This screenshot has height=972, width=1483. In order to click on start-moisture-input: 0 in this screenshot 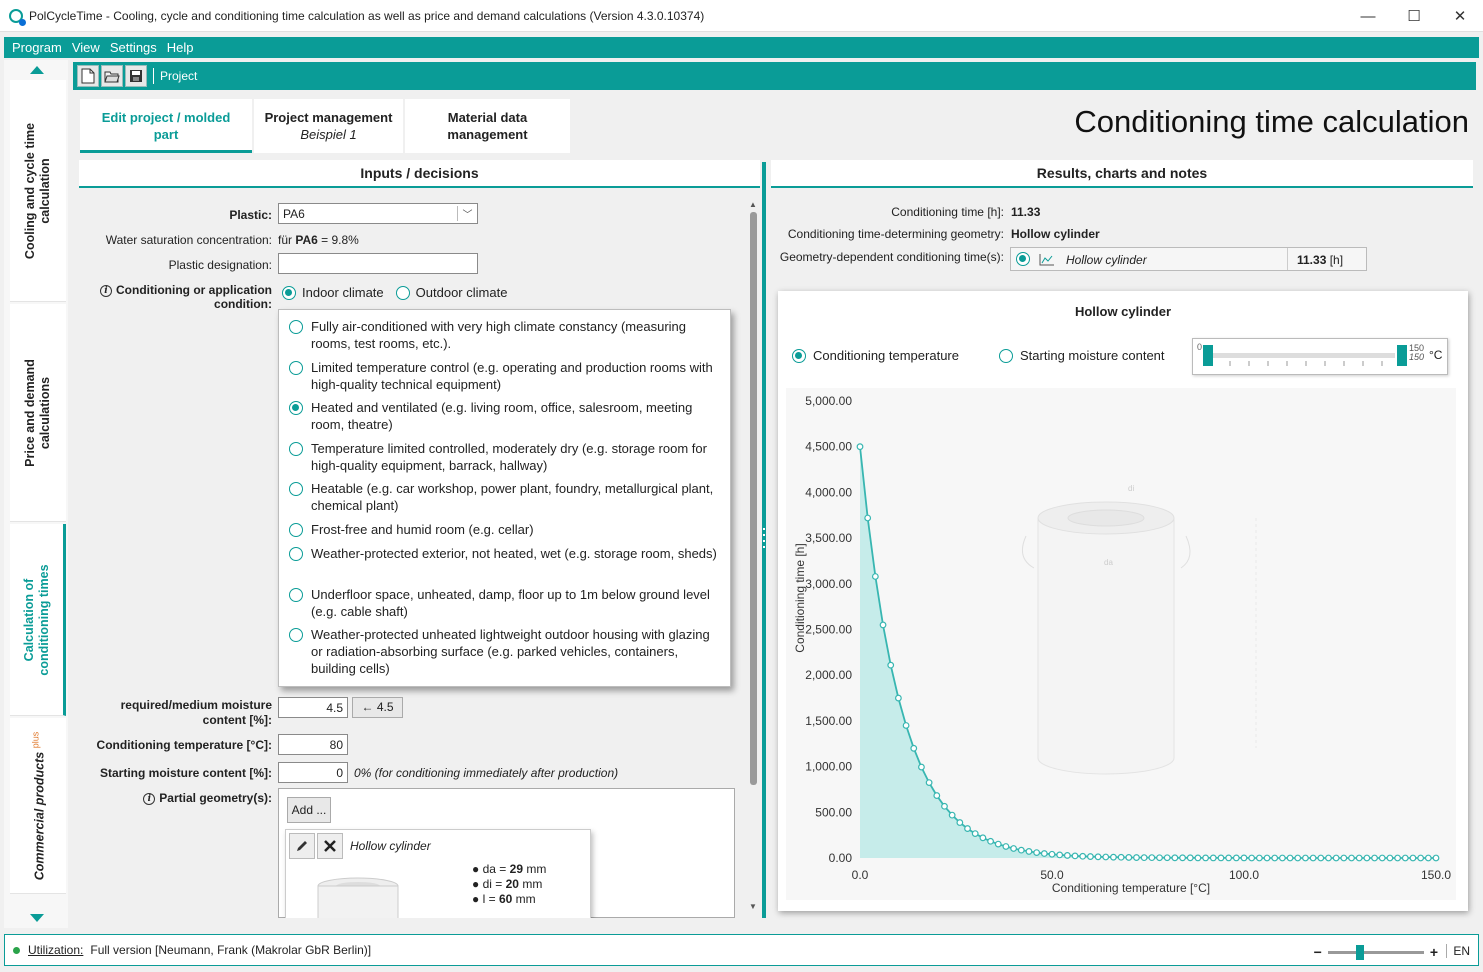, I will do `click(313, 772)`.